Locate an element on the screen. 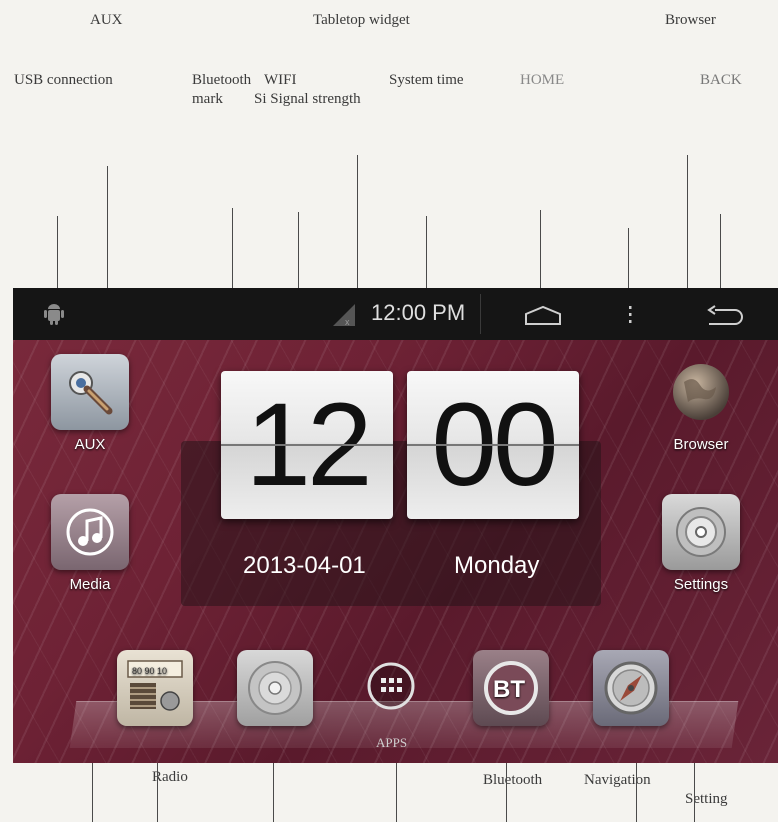  statusbar-divider is located at coordinates (480, 314).